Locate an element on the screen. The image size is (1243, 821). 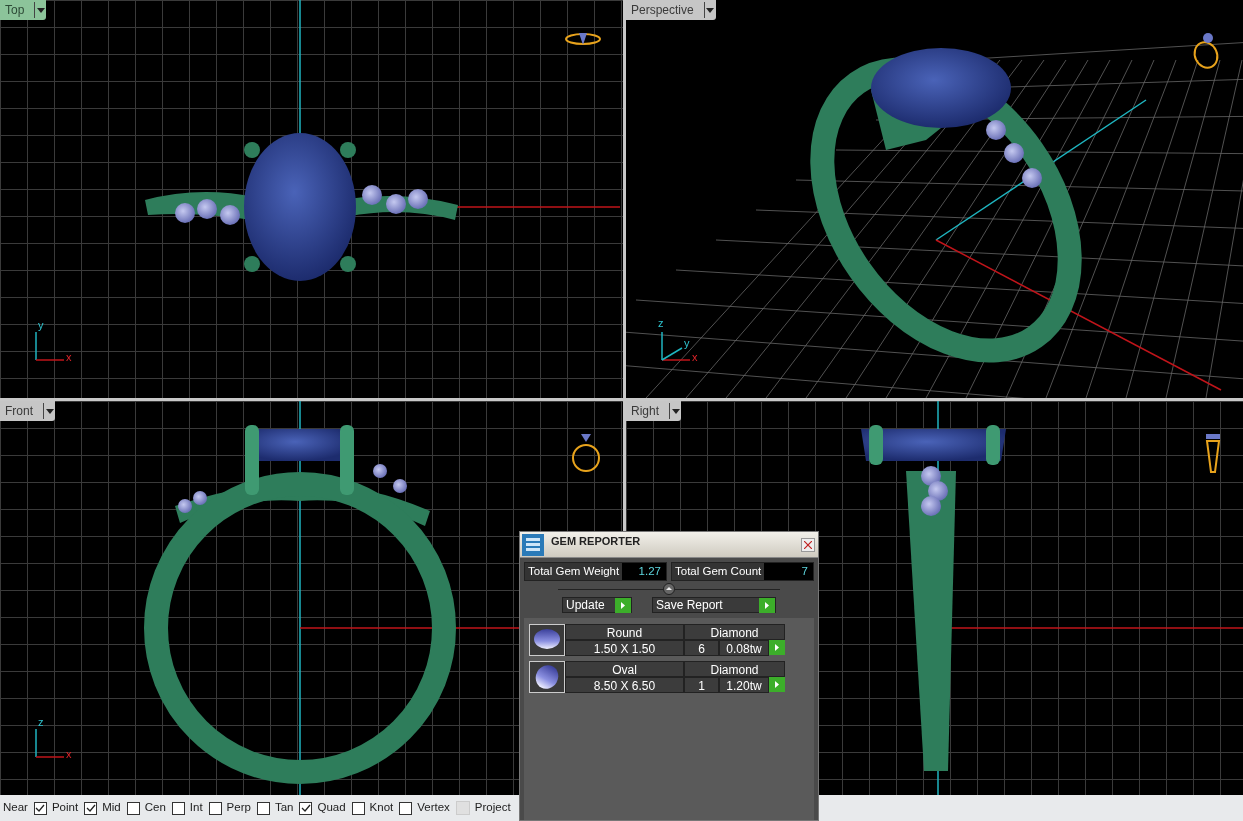
osnap-label: Mid is located at coordinates (112, 808).